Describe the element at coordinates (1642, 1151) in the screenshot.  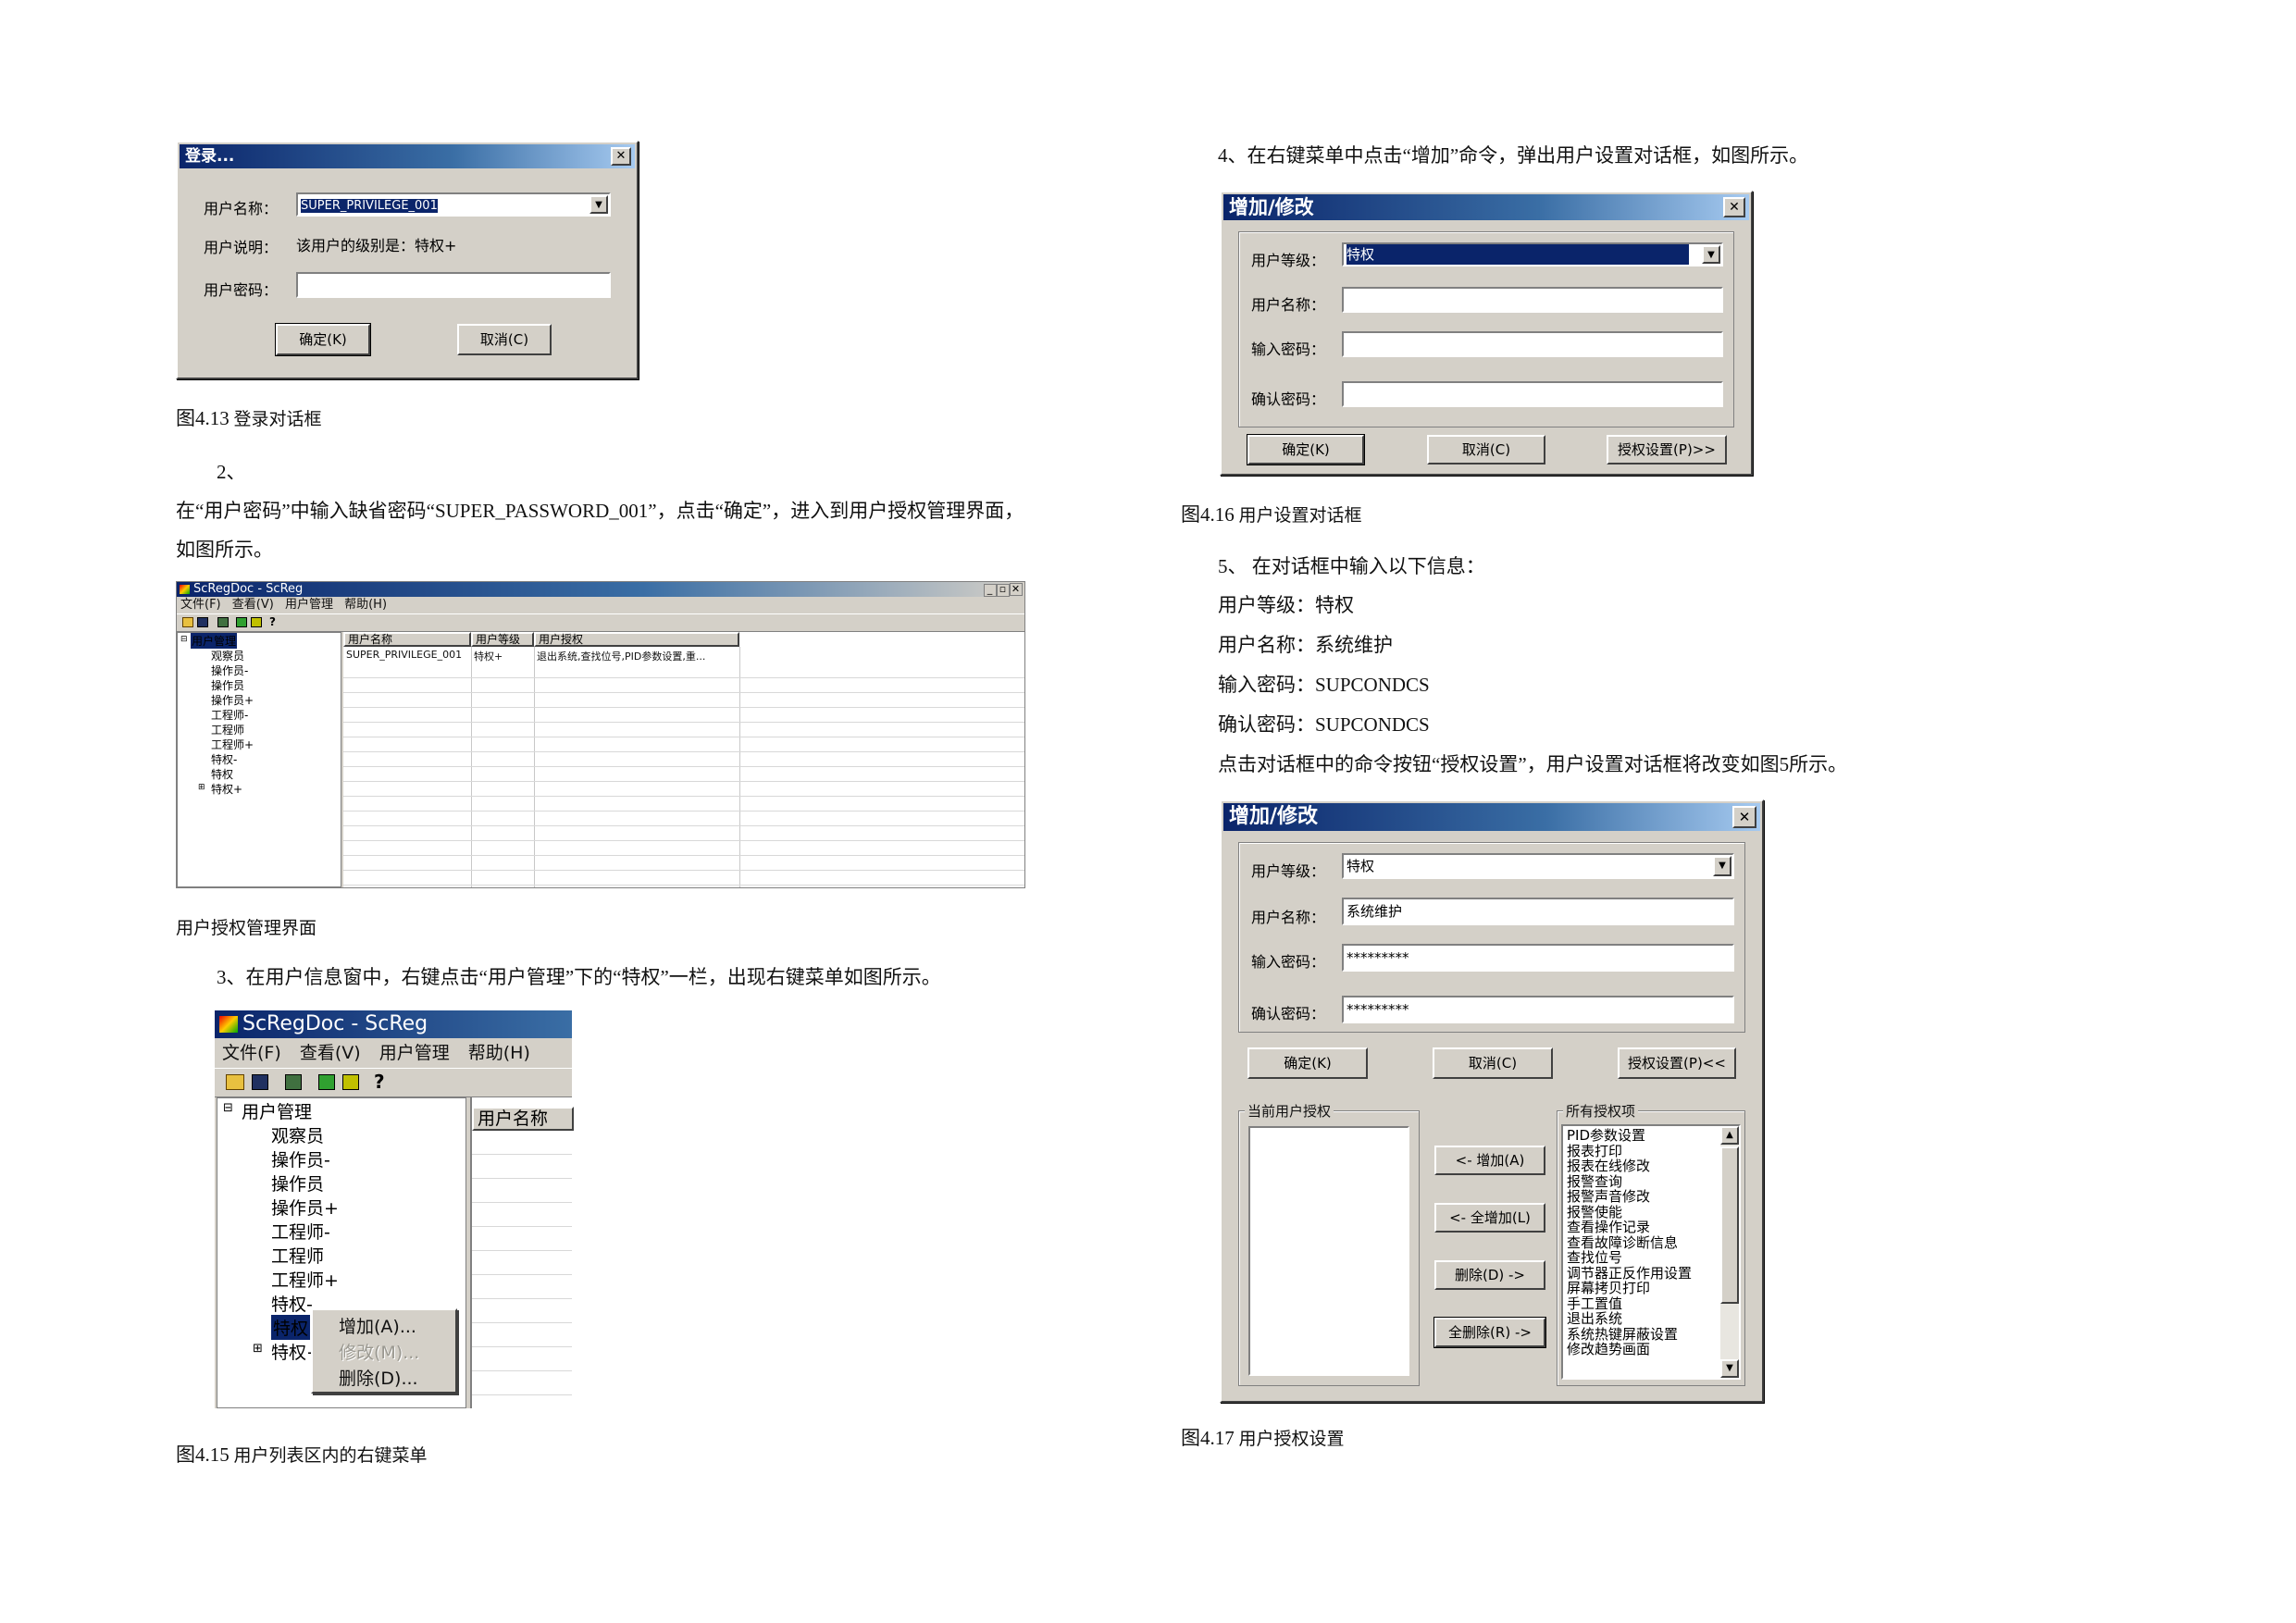
I see `list-item: 报表打印` at that location.